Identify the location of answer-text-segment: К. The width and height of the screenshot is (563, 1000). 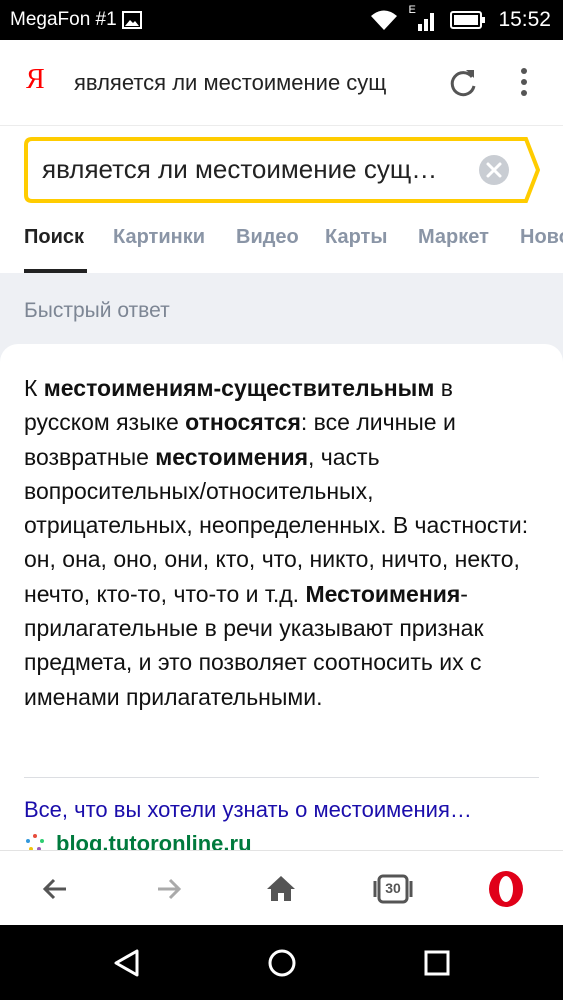
(34, 388).